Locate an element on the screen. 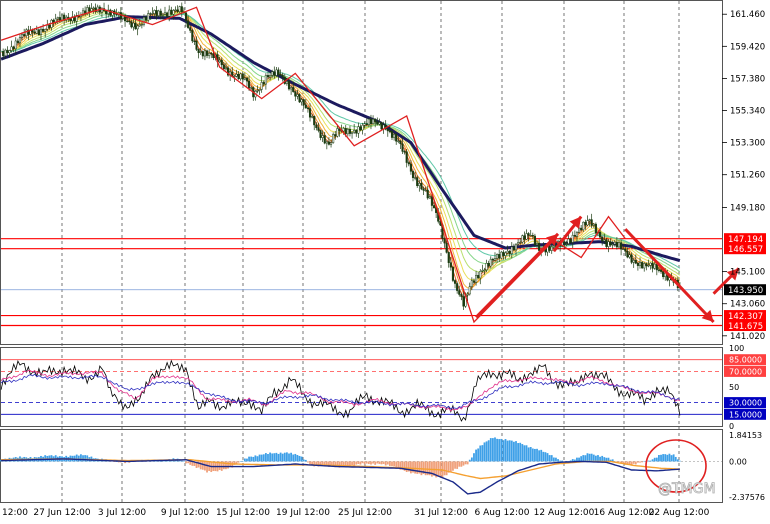  x-tick-label: 22 Aug 12:00 is located at coordinates (679, 513).